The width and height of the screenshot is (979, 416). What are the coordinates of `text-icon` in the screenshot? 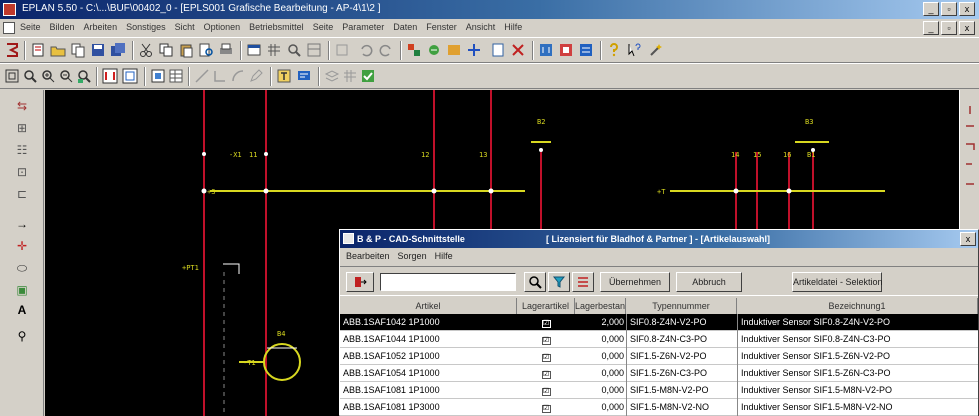 It's located at (284, 76).